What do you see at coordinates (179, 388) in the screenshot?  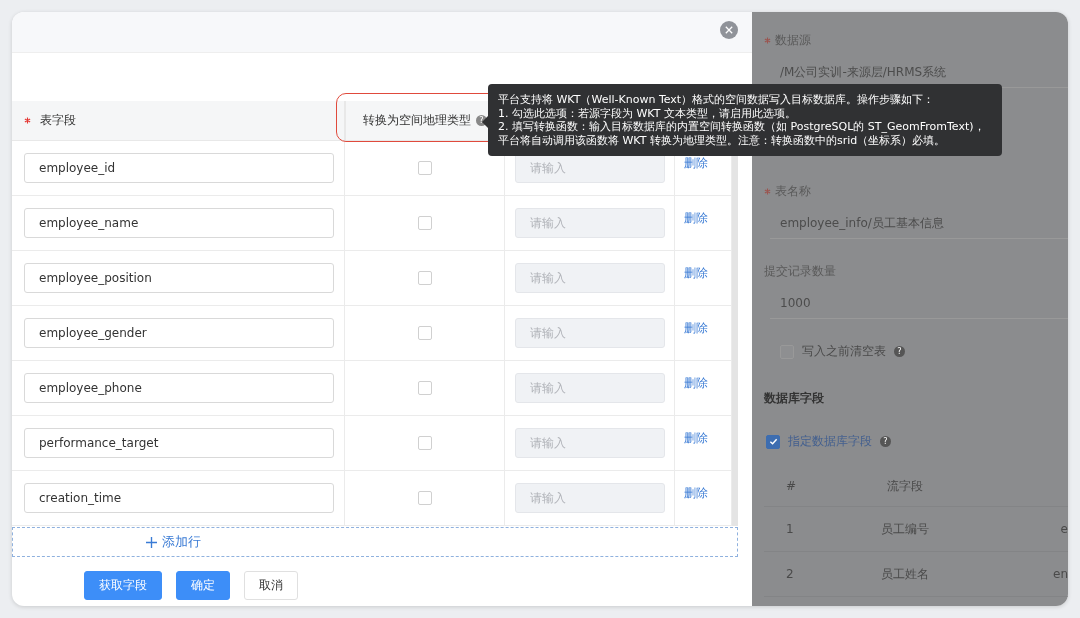 I see `input-field: employee_phone` at bounding box center [179, 388].